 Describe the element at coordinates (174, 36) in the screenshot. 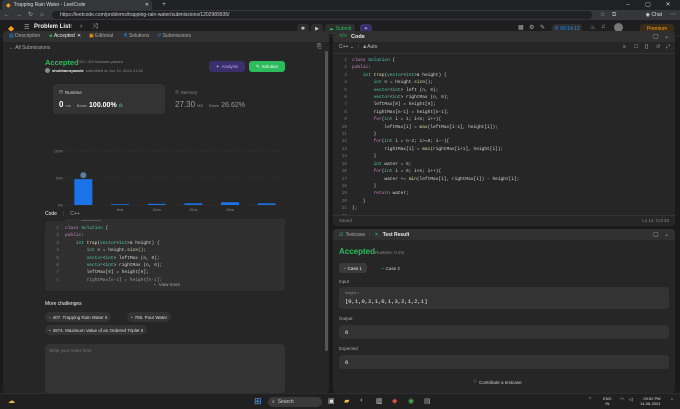

I see `tab-submissions: ↺ Submissions` at that location.